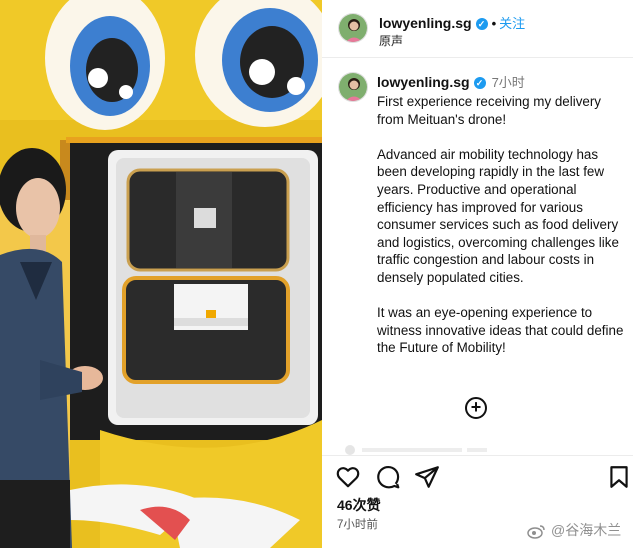 The image size is (633, 548). I want to click on likes-count: 46次赞, so click(359, 505).